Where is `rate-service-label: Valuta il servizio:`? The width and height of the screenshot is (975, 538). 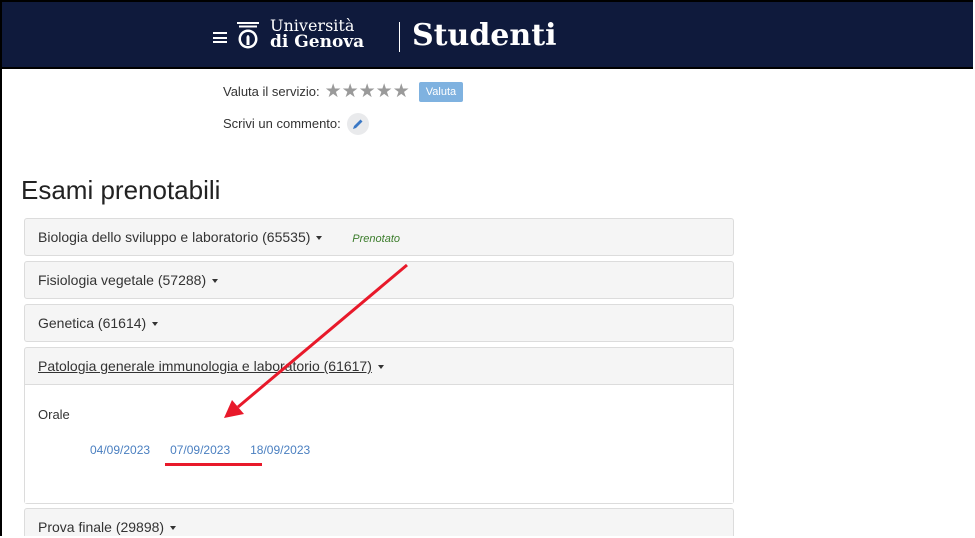 rate-service-label: Valuta il servizio: is located at coordinates (271, 91).